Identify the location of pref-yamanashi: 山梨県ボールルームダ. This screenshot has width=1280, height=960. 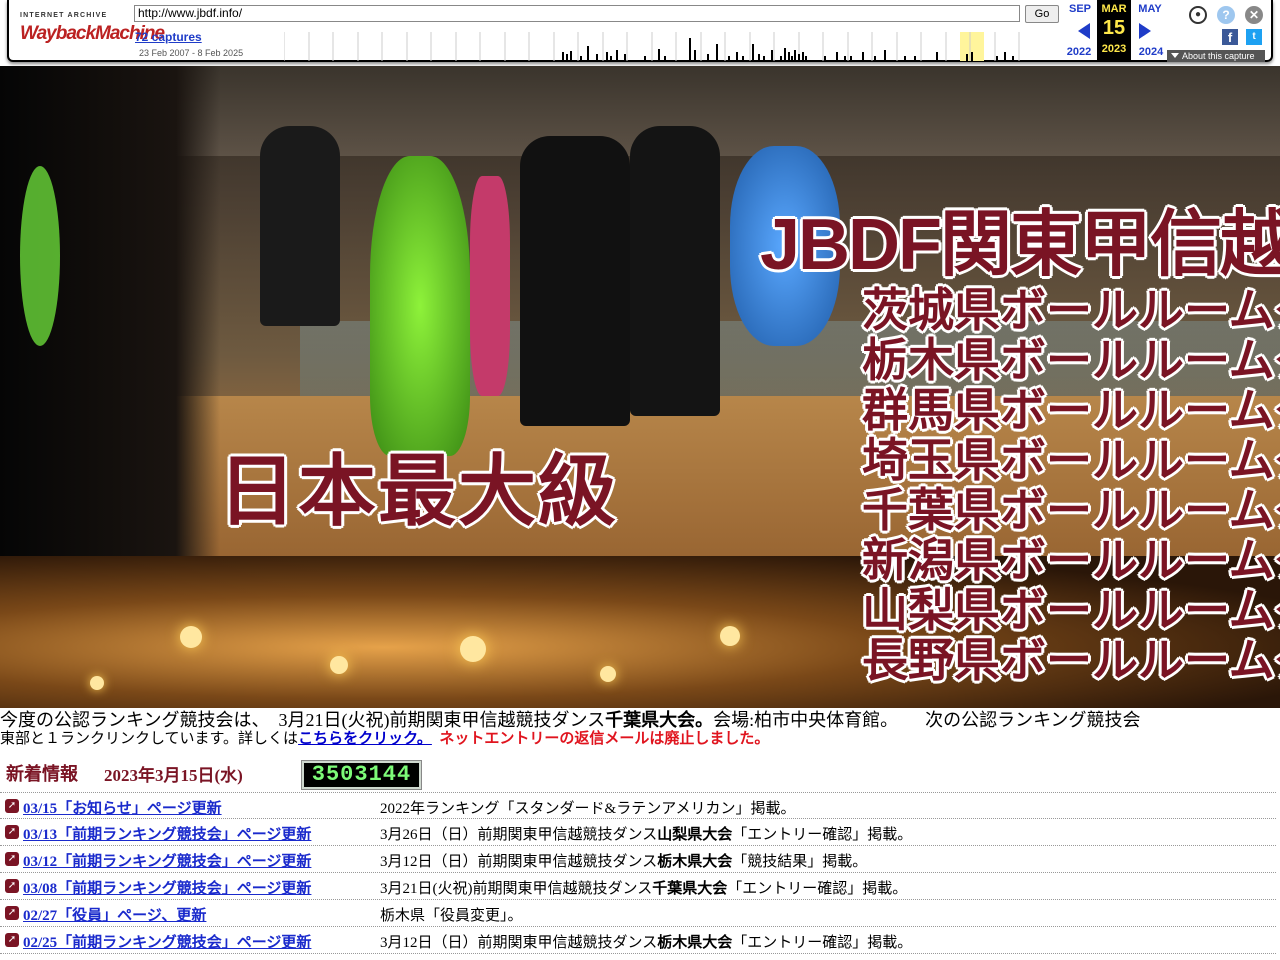
(1071, 610).